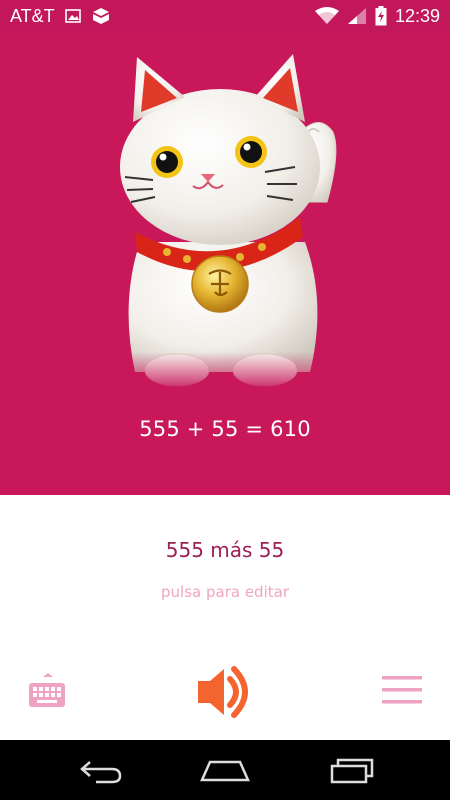  I want to click on dropbox-icon, so click(101, 16).